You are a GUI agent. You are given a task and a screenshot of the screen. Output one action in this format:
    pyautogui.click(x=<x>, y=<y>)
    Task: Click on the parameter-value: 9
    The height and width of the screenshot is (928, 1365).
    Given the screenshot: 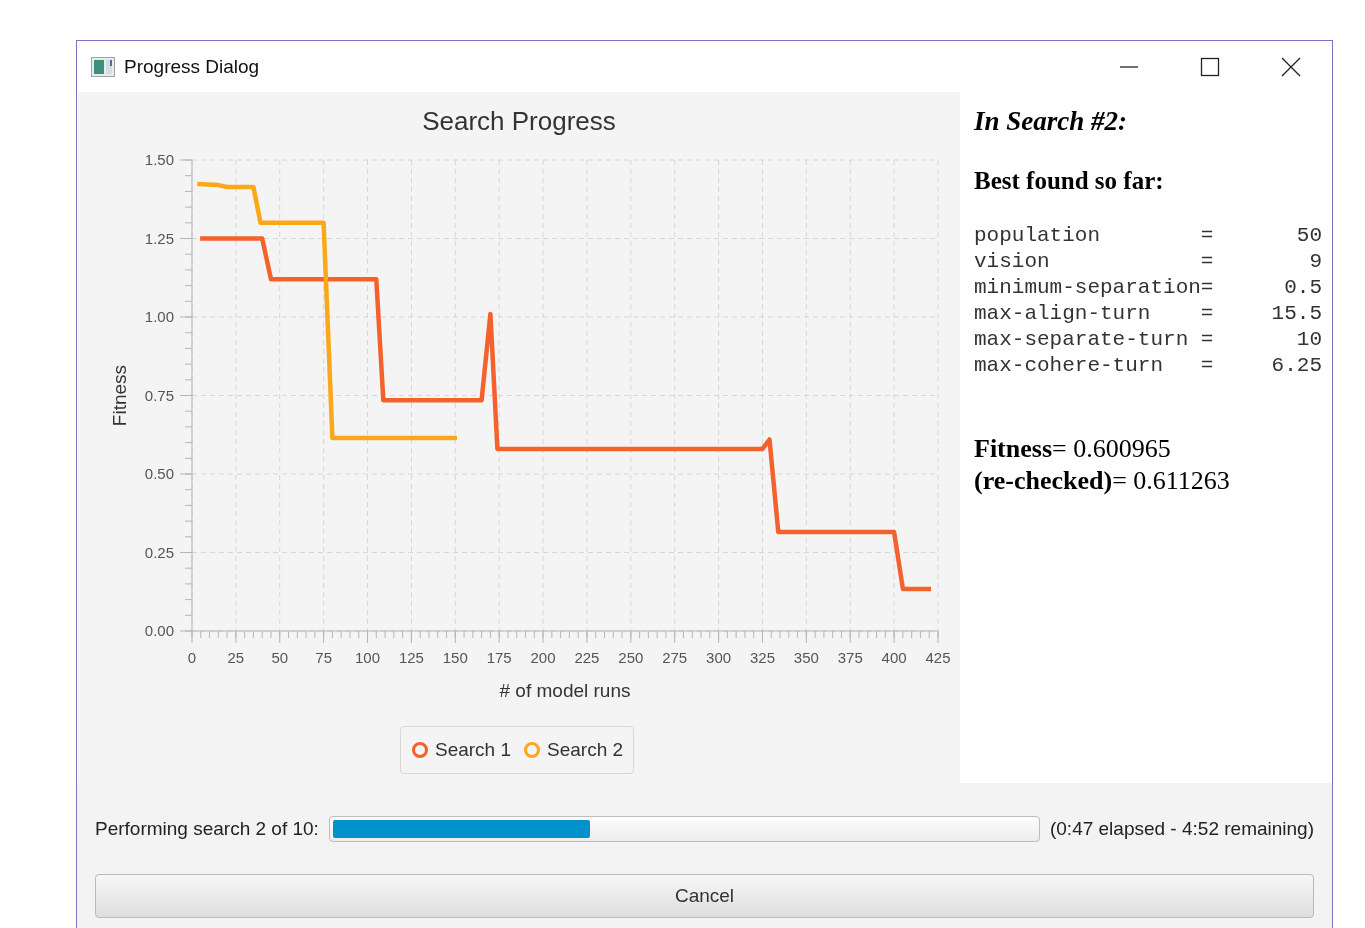 What is the action you would take?
    pyautogui.click(x=1315, y=262)
    